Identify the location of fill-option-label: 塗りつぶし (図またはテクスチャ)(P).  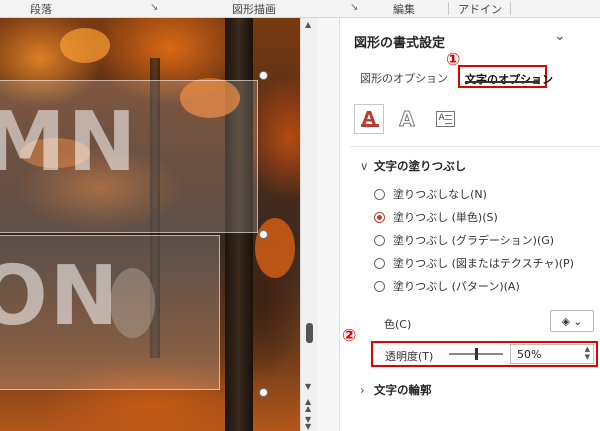
(483, 263).